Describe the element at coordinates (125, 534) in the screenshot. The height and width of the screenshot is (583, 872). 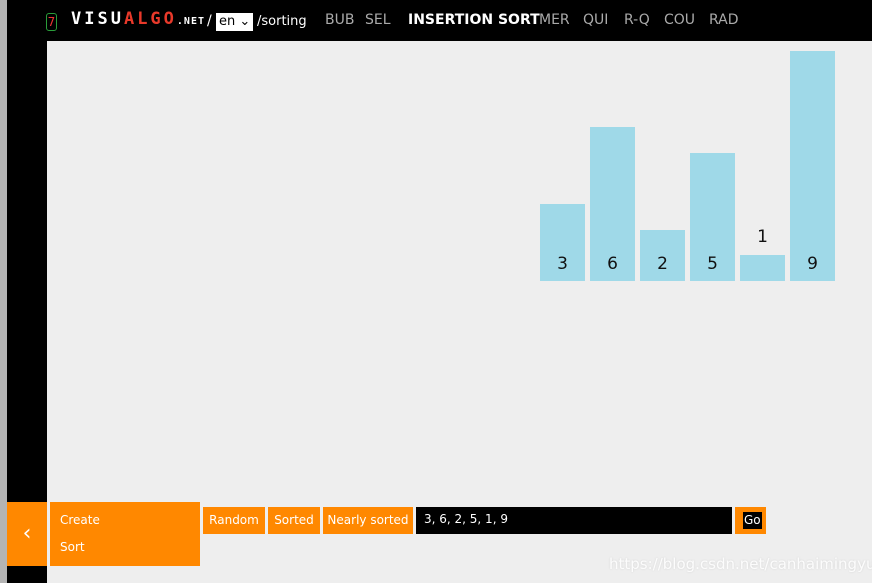
I see `action-menu: Create Sort` at that location.